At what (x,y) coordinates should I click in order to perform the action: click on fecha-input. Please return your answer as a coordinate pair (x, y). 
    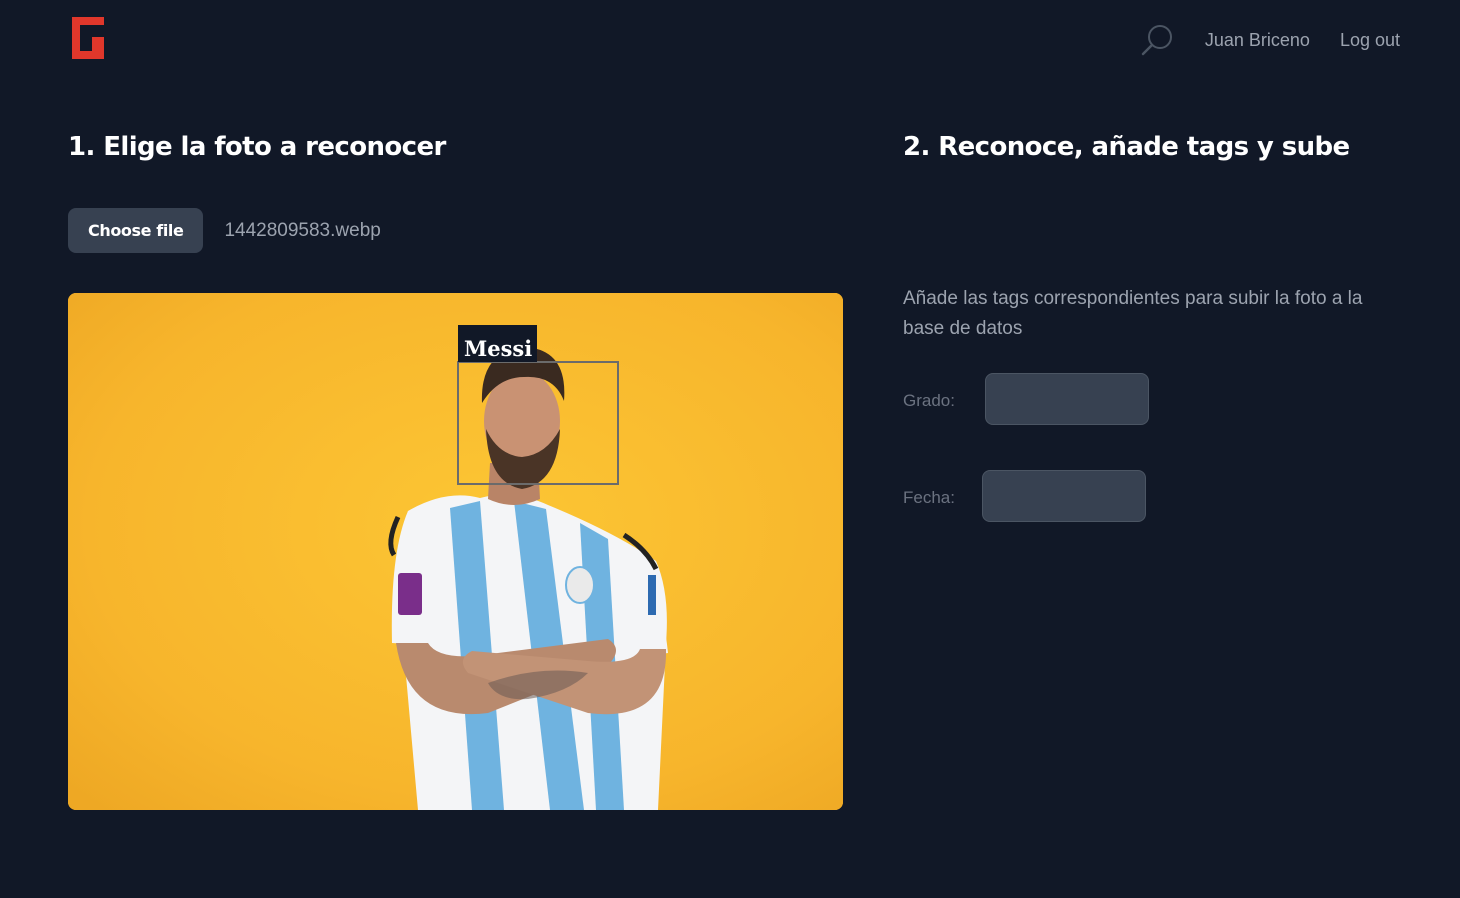
    Looking at the image, I should click on (1064, 496).